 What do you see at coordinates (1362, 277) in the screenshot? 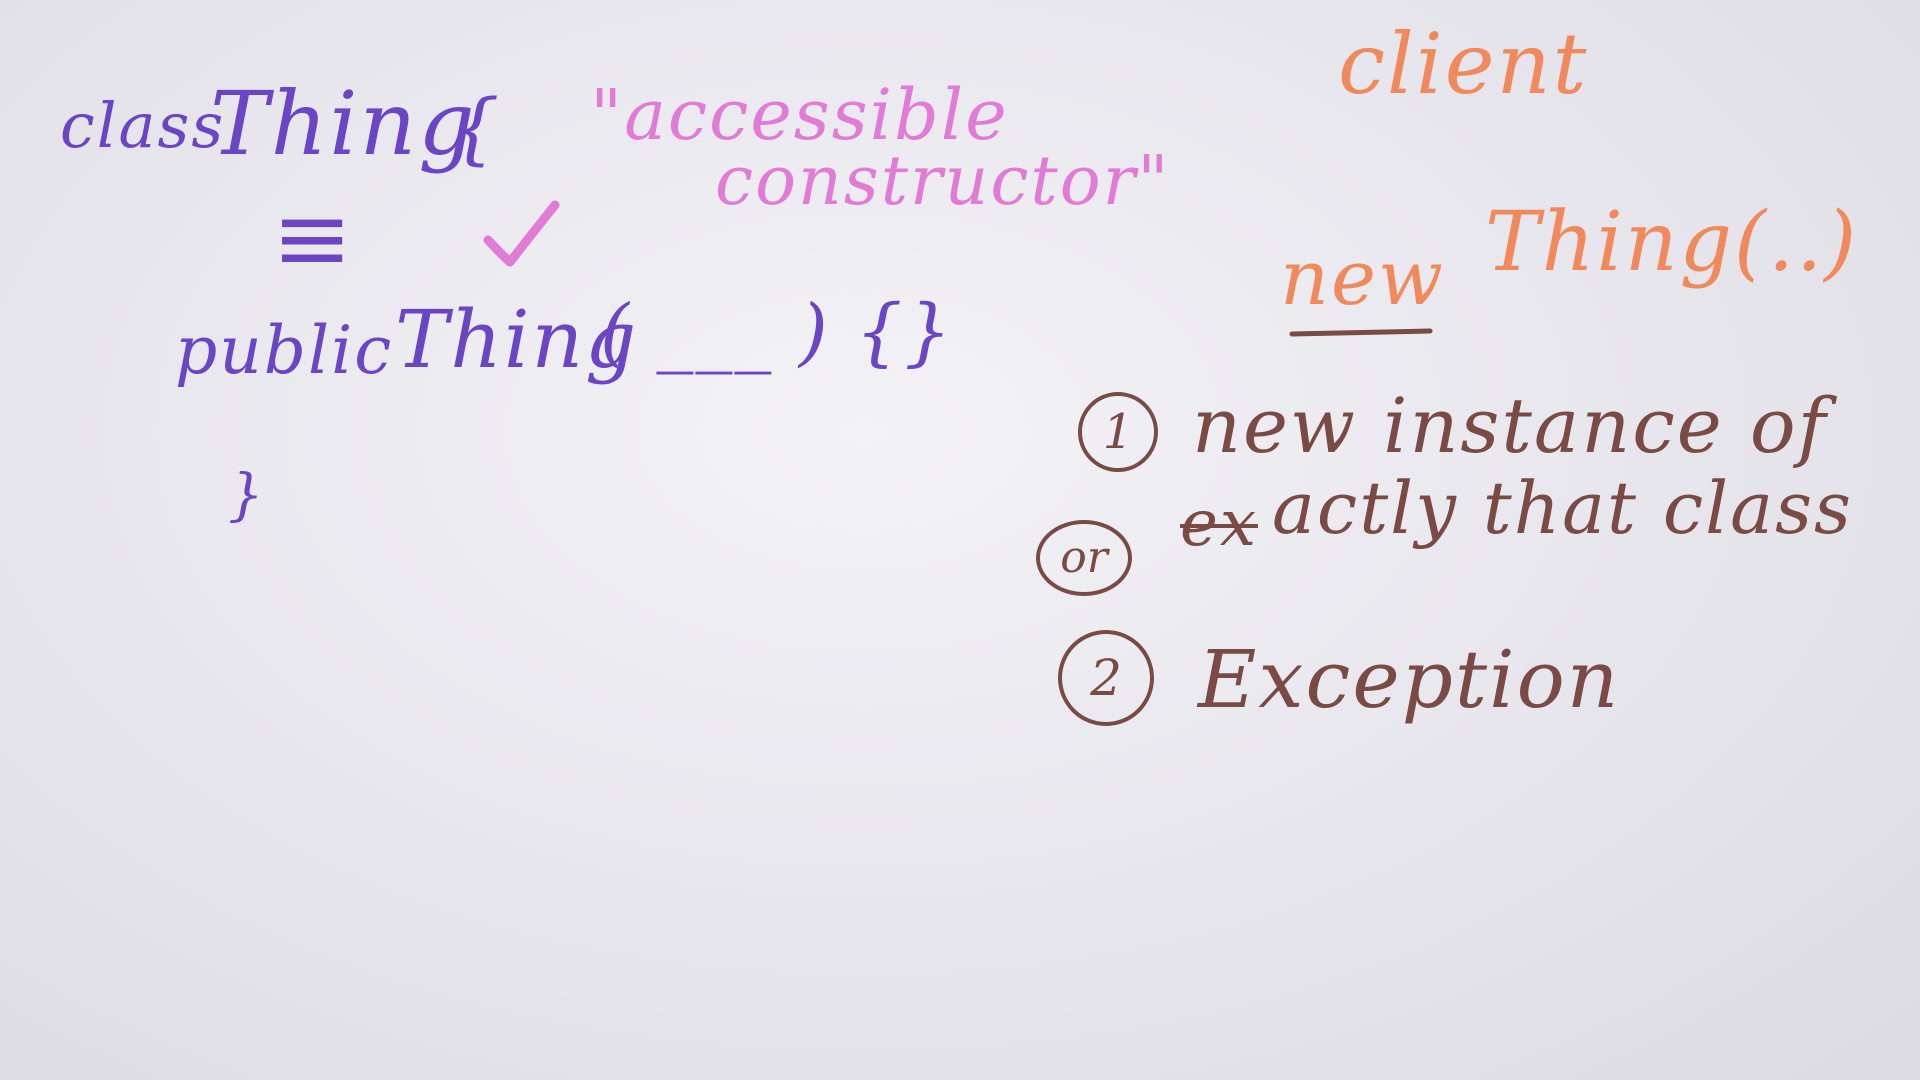
I see `new-keyword: new` at bounding box center [1362, 277].